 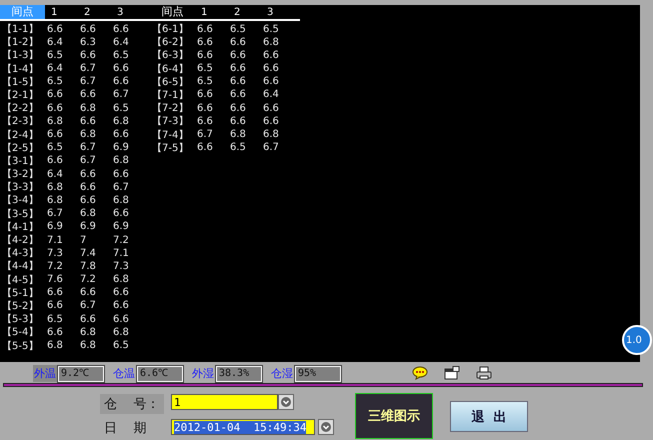 What do you see at coordinates (20, 175) in the screenshot?
I see `point-label: 【3-2】` at bounding box center [20, 175].